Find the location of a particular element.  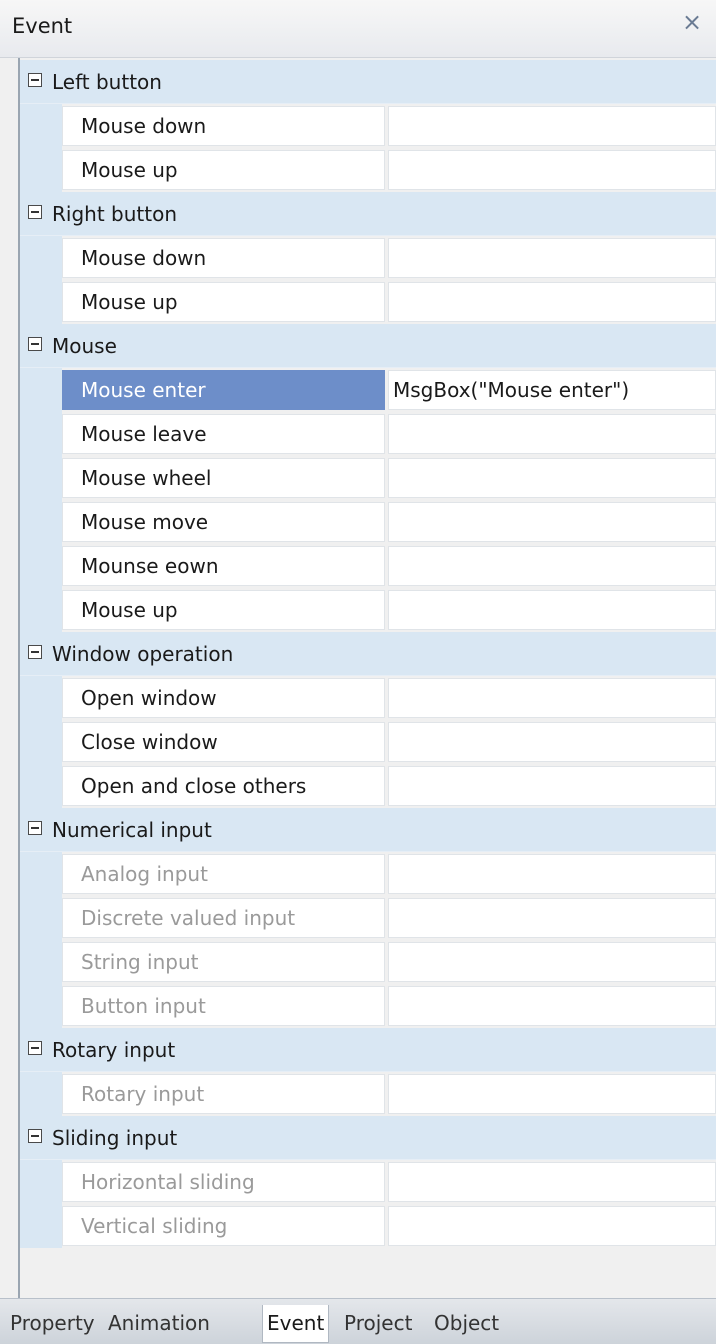

tab-property: Property is located at coordinates (52, 1324).